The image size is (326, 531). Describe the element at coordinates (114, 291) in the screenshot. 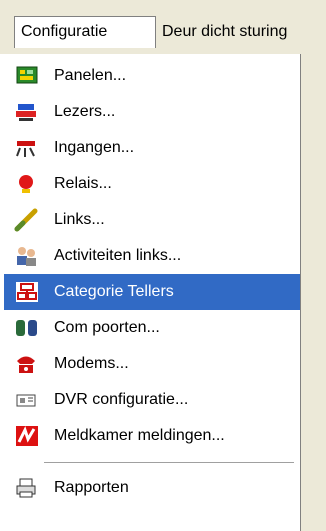

I see `menu-item-label: Categorie Tellers` at that location.